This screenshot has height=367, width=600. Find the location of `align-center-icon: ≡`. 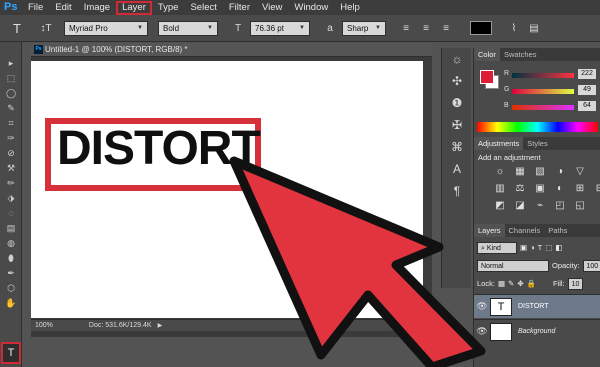

align-center-icon: ≡ is located at coordinates (426, 28).